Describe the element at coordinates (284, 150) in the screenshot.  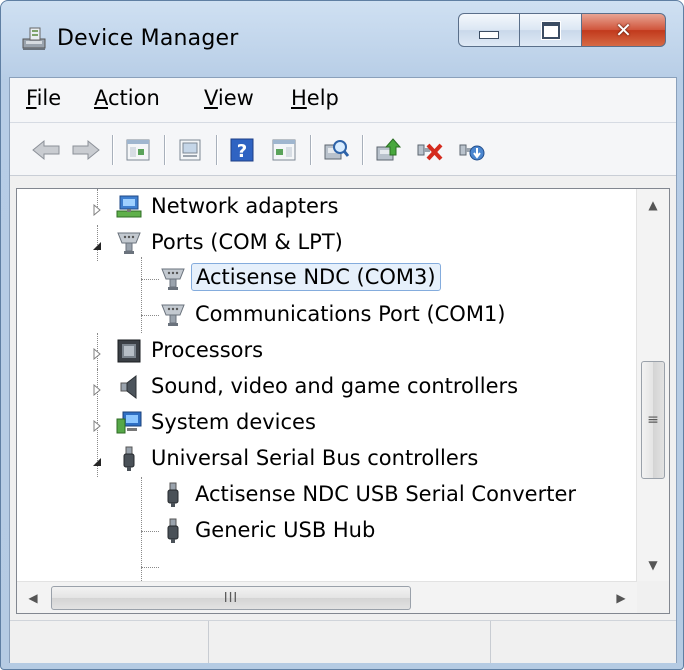
I see `show-hide-action-pane-icon` at that location.